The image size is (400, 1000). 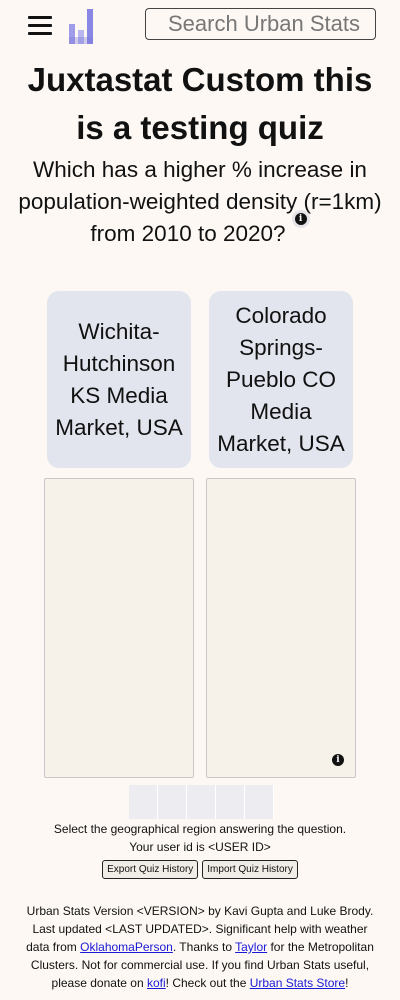 I want to click on oklahomaperson-link: OklahomaPerson, so click(x=126, y=947).